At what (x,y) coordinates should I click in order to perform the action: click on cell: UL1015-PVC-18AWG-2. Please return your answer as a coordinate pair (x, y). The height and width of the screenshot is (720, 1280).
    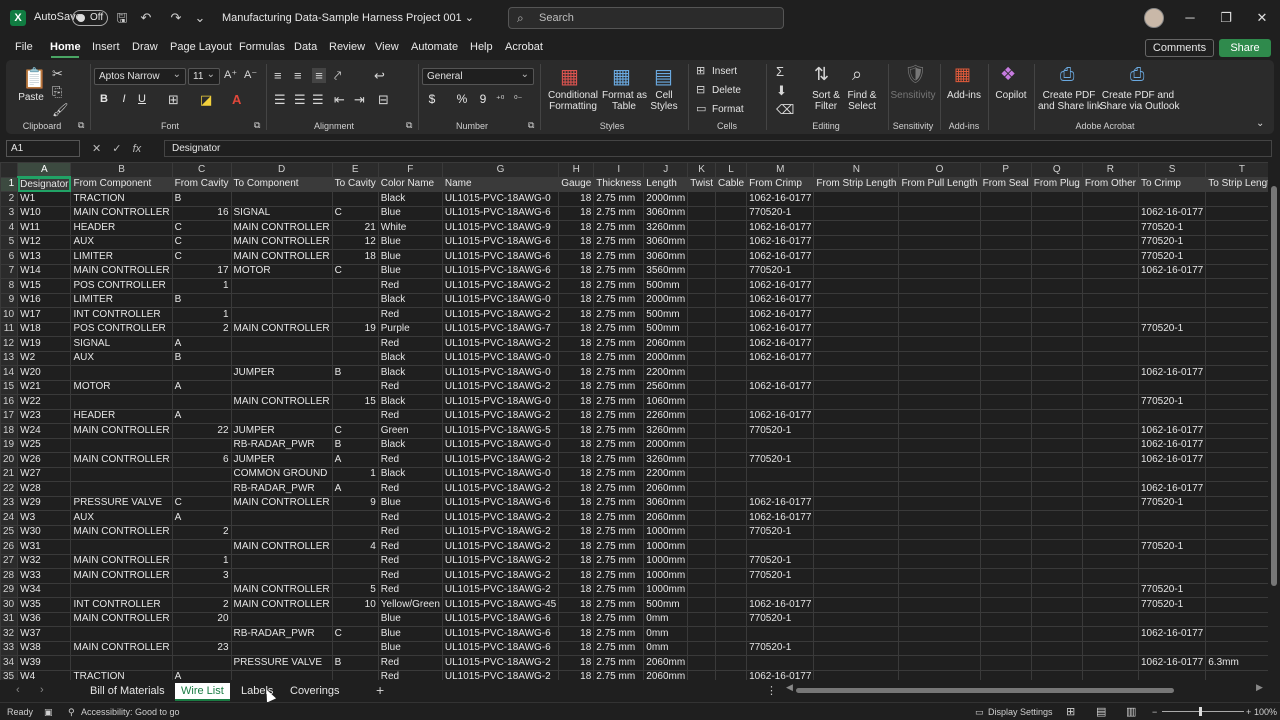
    Looking at the image, I should click on (500, 489).